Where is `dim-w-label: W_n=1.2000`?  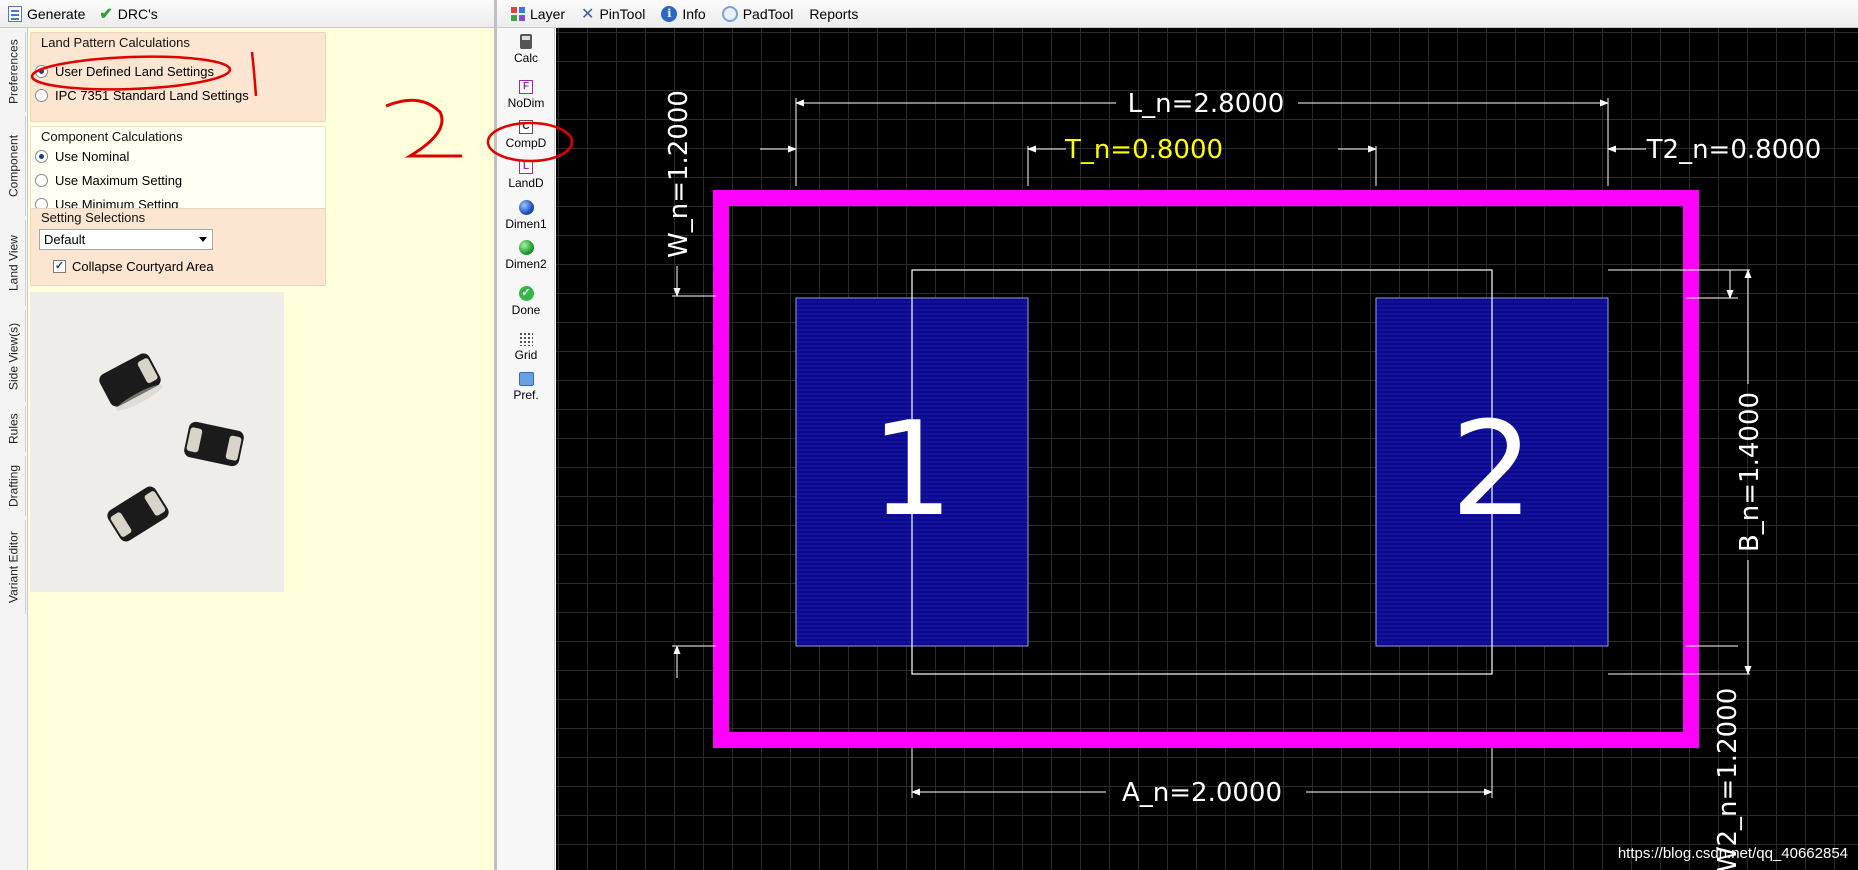 dim-w-label: W_n=1.2000 is located at coordinates (679, 174).